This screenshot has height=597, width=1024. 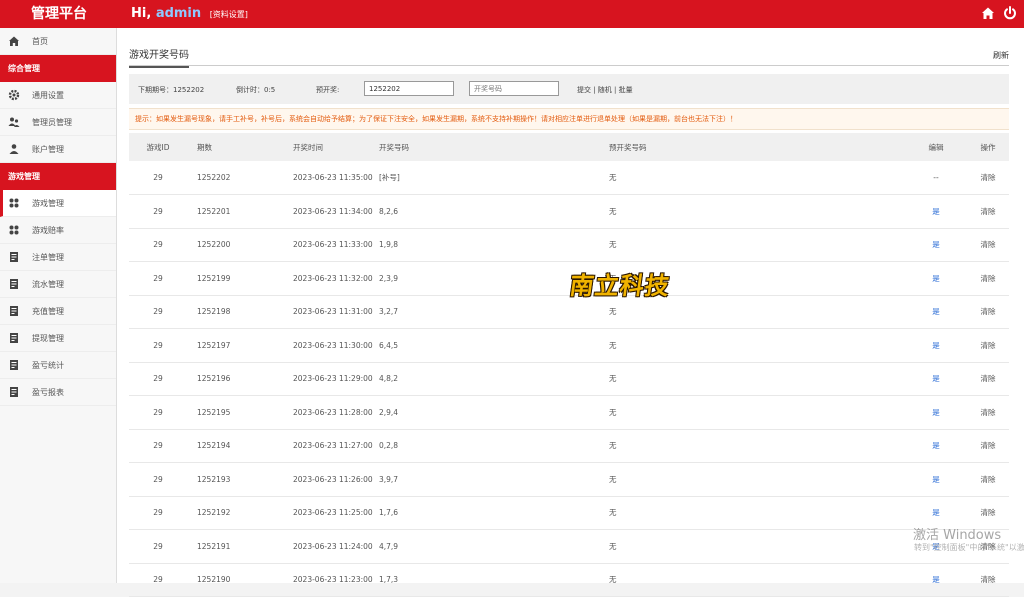 What do you see at coordinates (988, 147) in the screenshot?
I see `column-header: 操作` at bounding box center [988, 147].